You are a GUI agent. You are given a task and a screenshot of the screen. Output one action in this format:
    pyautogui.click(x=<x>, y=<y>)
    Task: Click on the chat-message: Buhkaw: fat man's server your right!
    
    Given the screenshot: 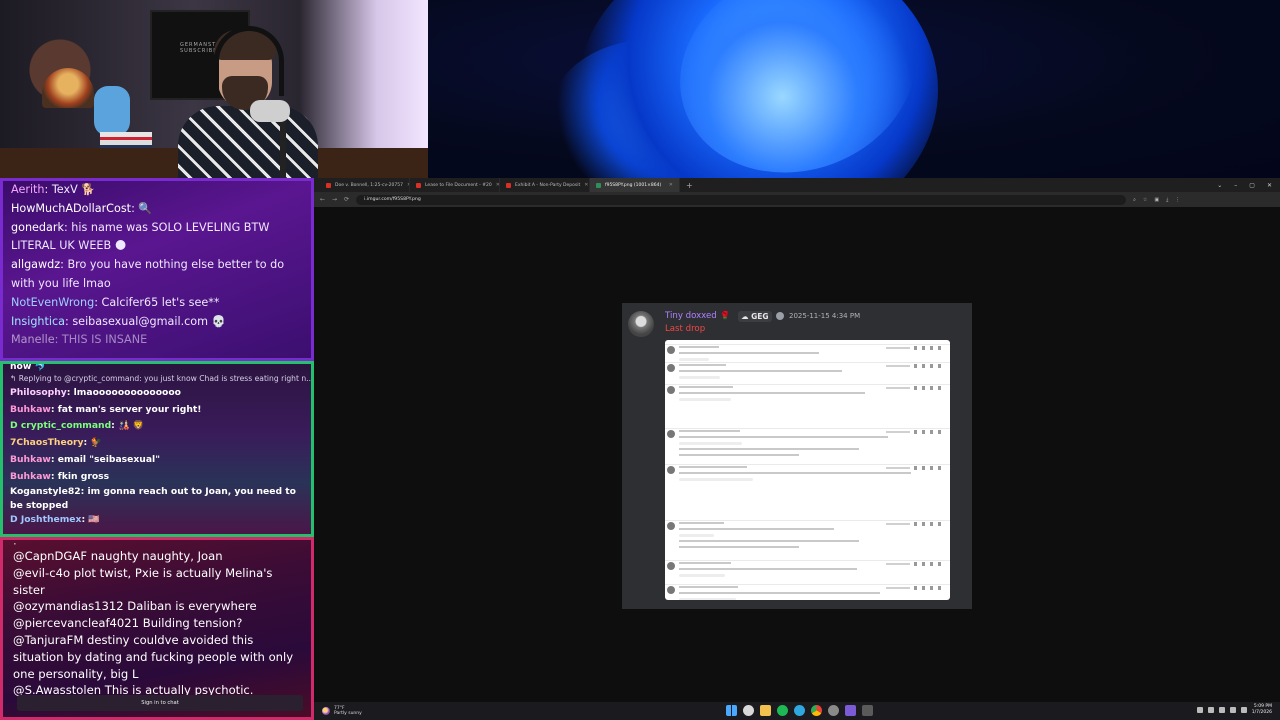 What is the action you would take?
    pyautogui.click(x=157, y=410)
    